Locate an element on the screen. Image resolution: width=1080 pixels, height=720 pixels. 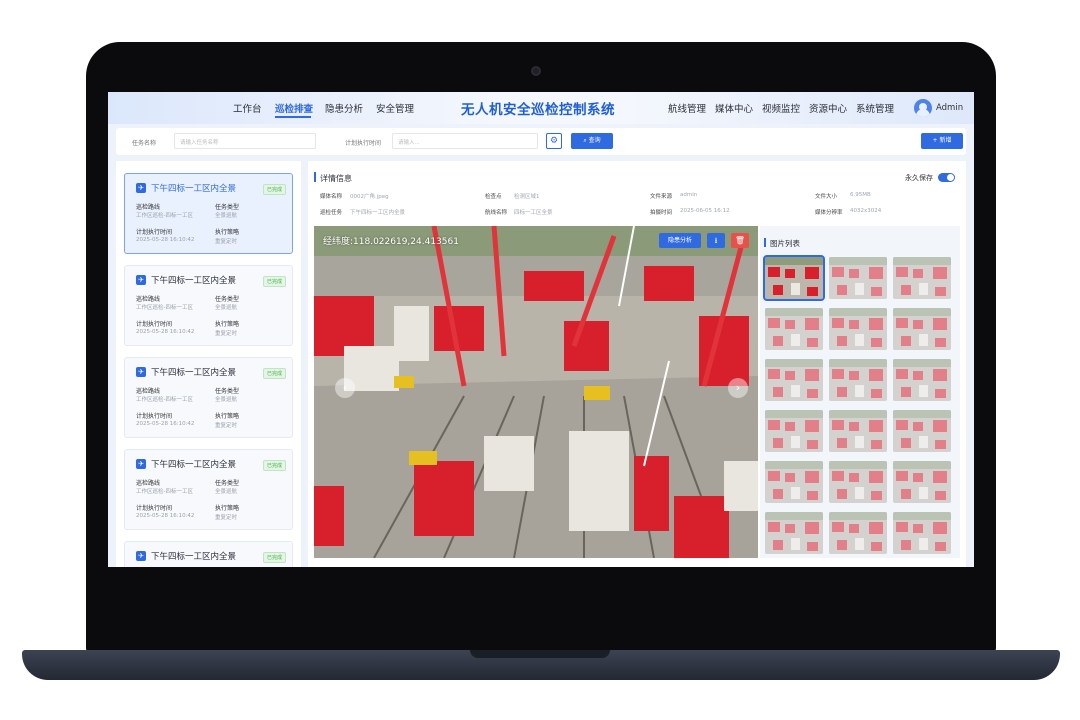
query-button-label: 查询 is located at coordinates (594, 140).